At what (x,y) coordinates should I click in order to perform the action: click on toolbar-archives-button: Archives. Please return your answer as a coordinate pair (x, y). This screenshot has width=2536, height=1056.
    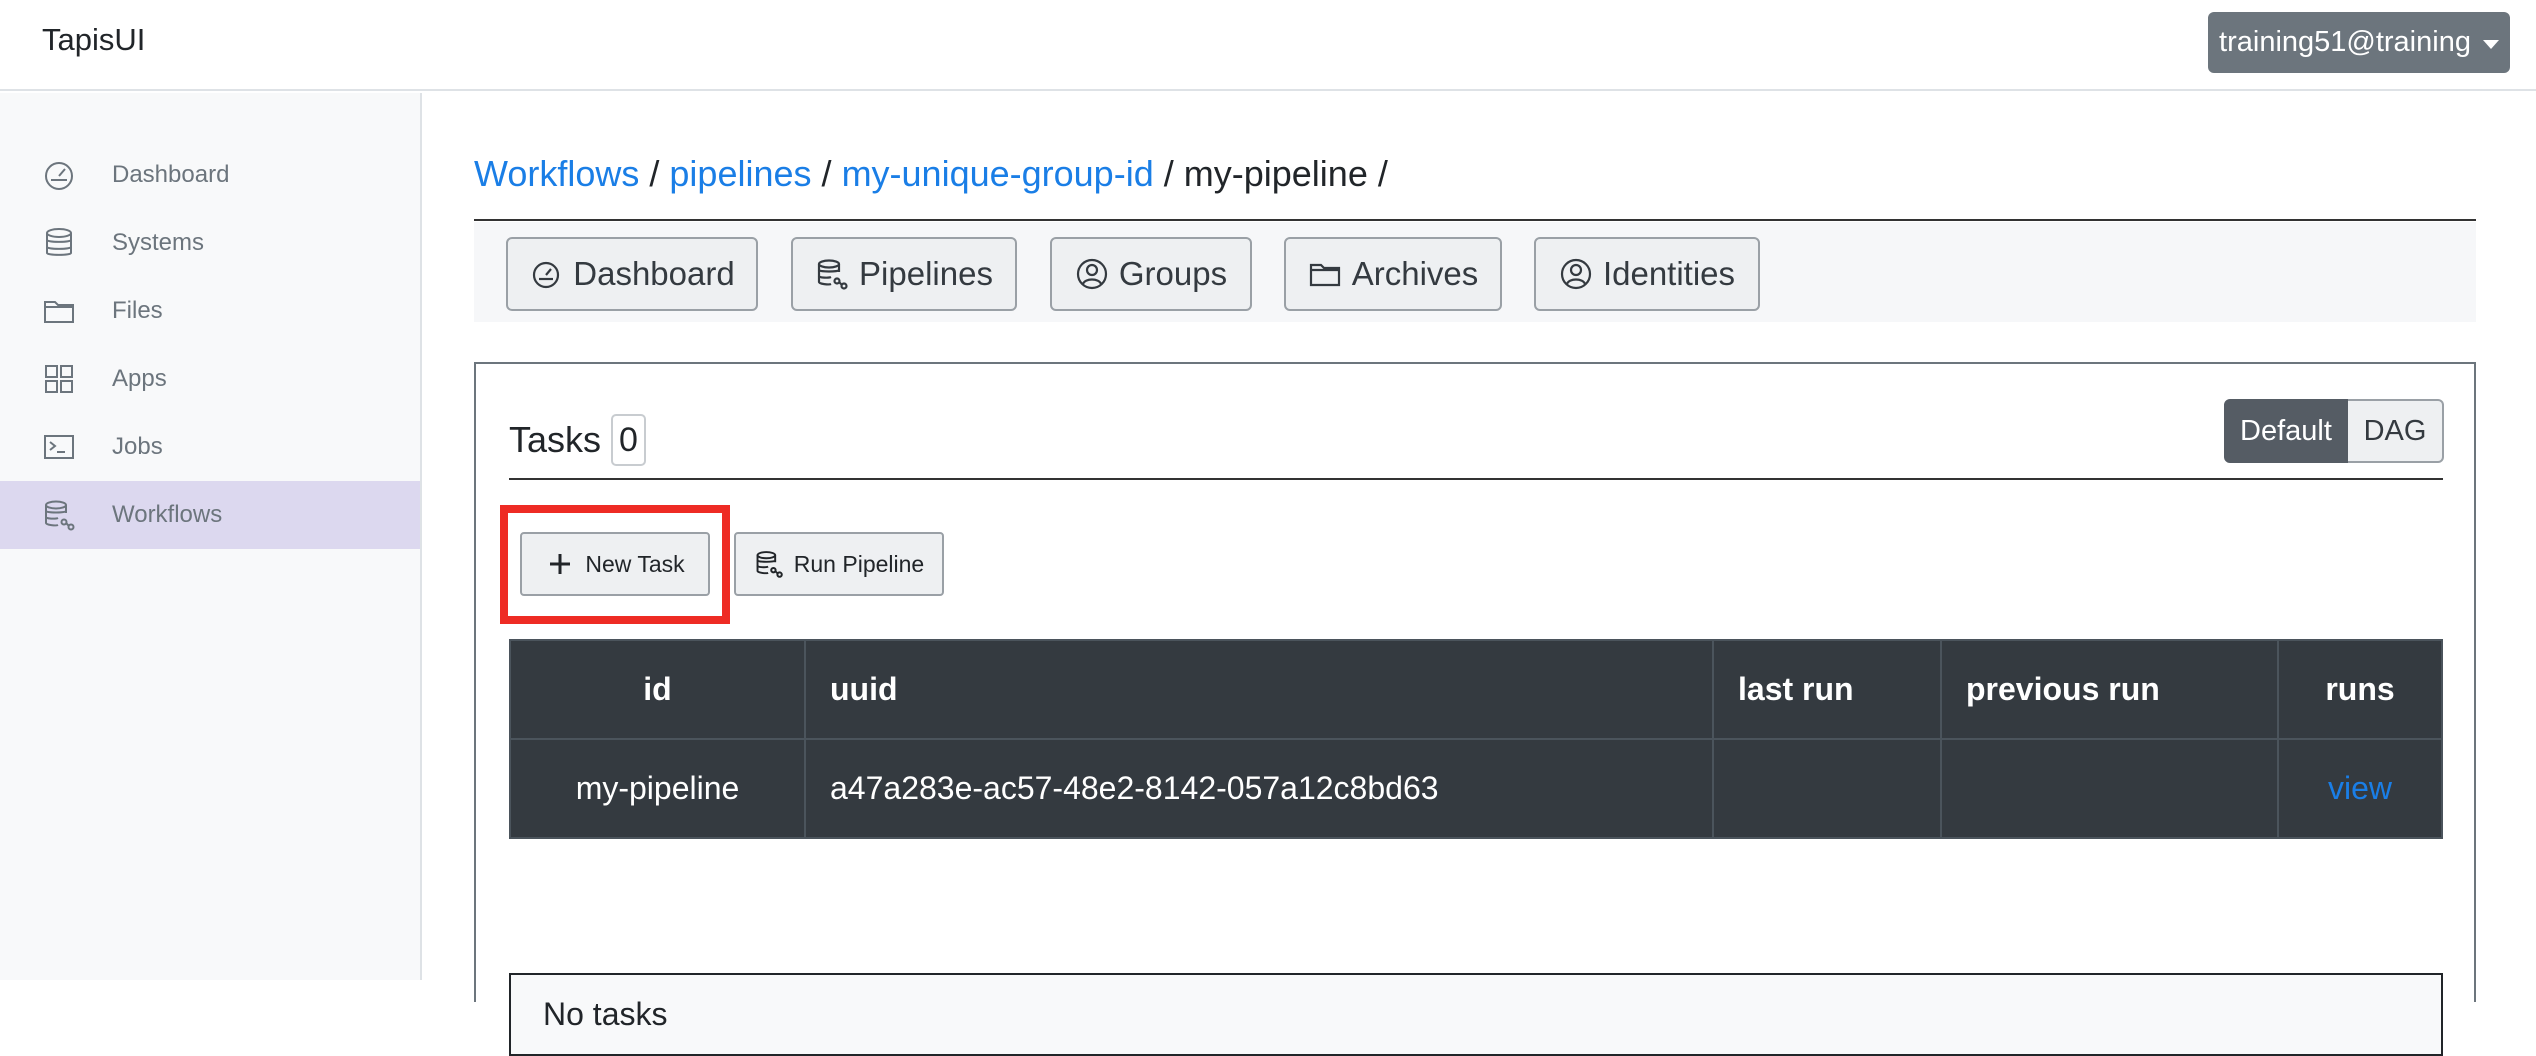
    Looking at the image, I should click on (1393, 274).